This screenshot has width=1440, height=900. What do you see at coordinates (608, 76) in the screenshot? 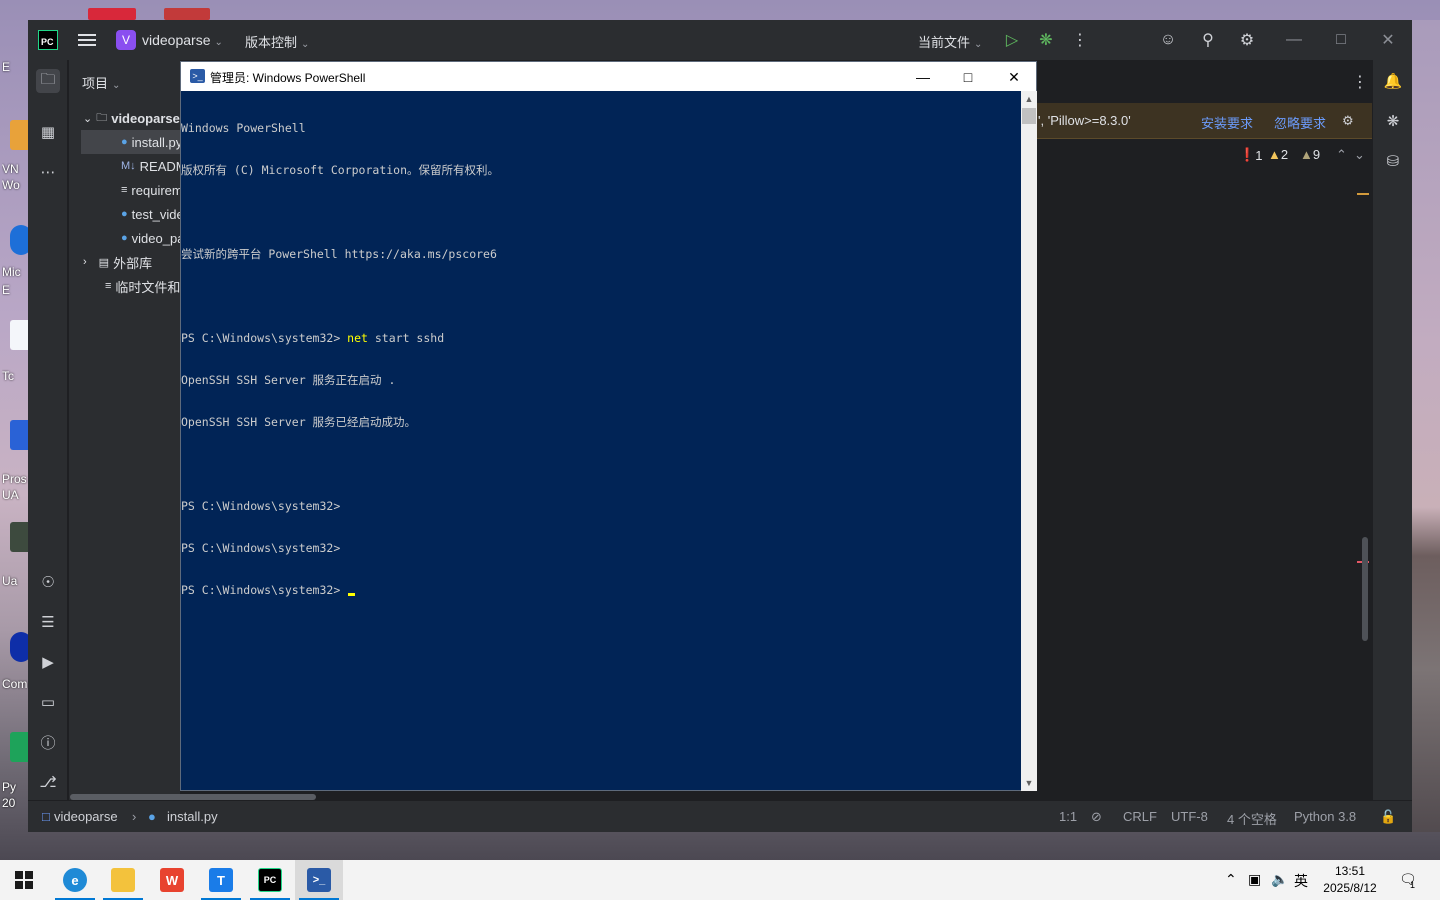
I see `powershell-titlebar: >_ 管理员: Windows PowerShell — □ ✕` at bounding box center [608, 76].